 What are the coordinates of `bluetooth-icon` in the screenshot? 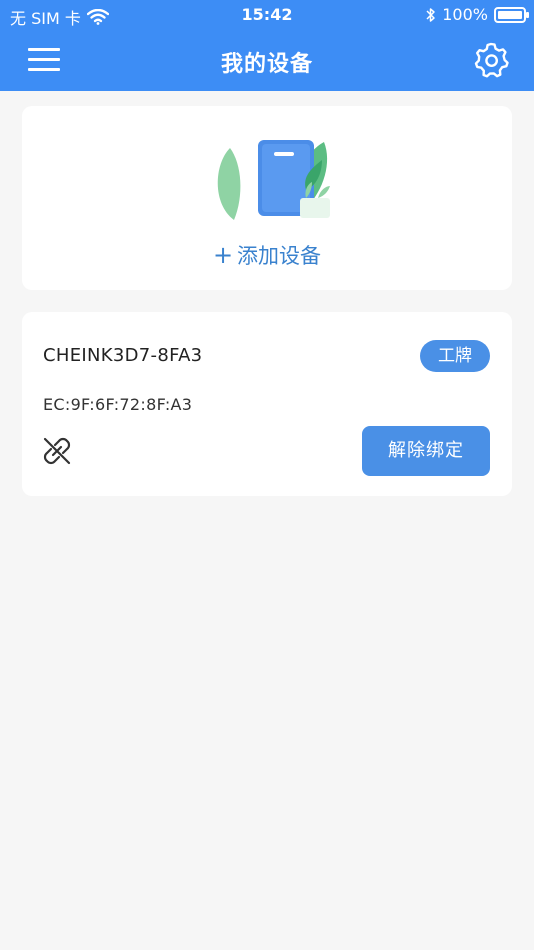 It's located at (430, 14).